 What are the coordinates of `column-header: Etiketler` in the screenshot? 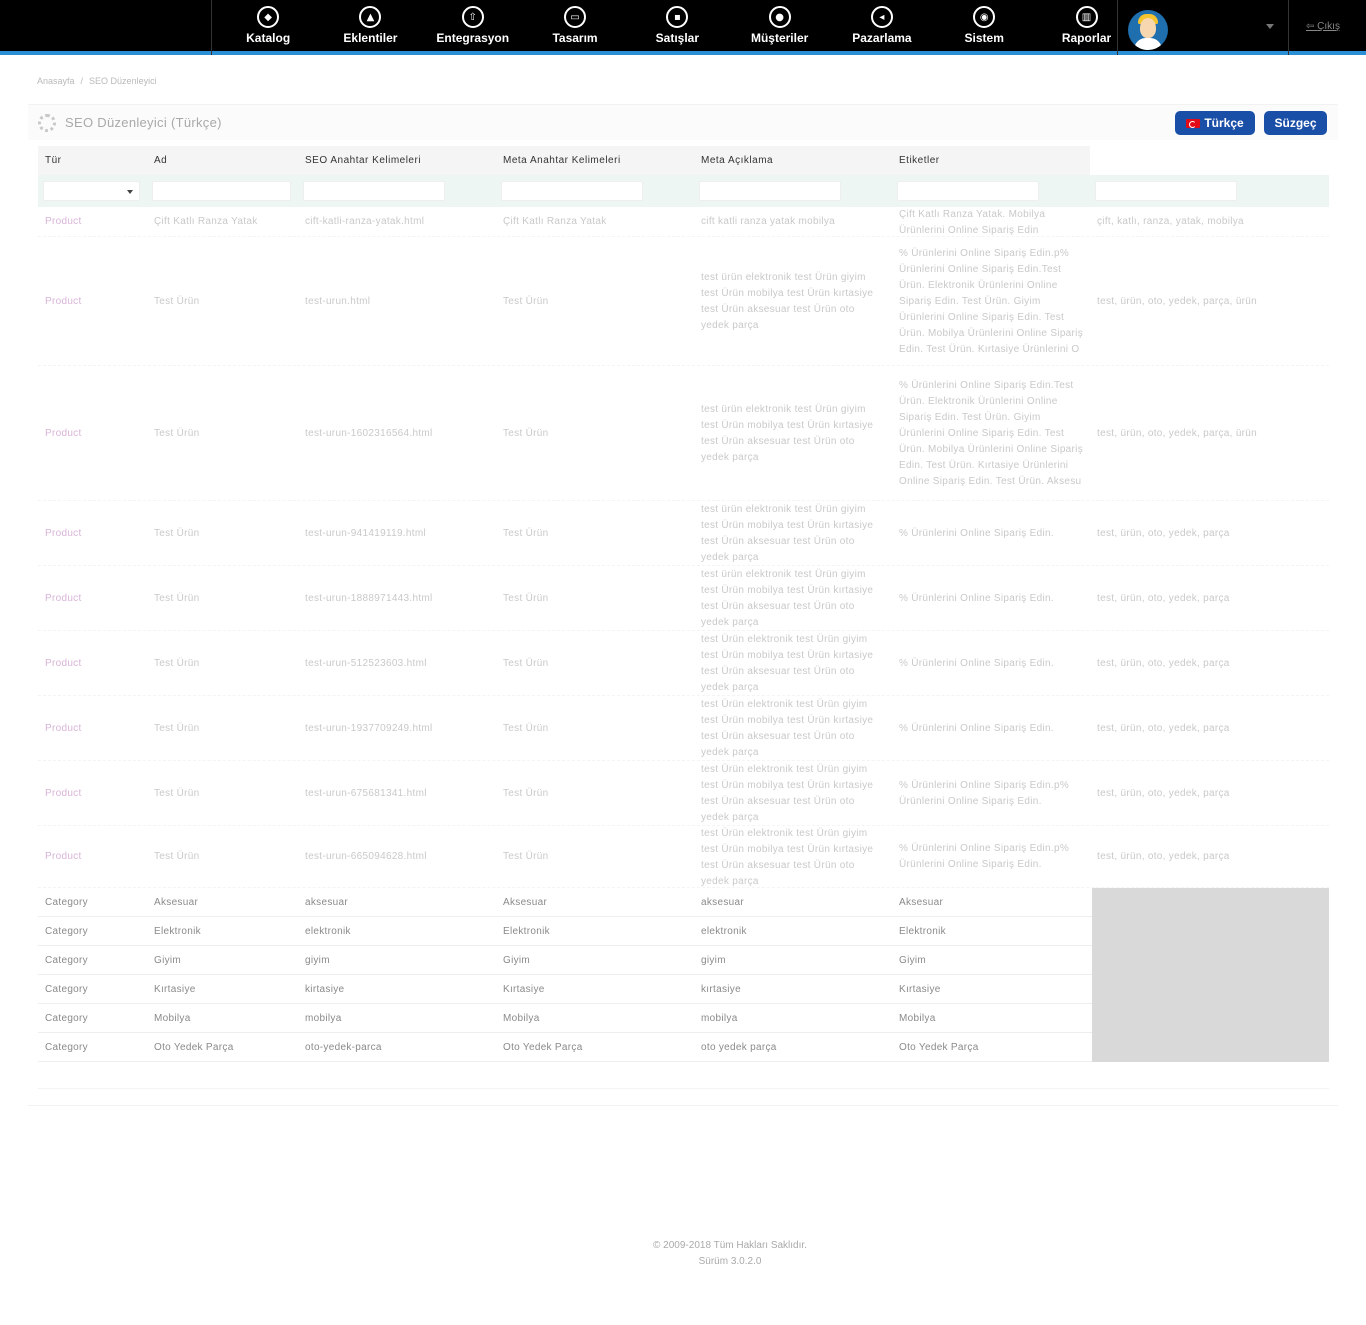 It's located at (991, 160).